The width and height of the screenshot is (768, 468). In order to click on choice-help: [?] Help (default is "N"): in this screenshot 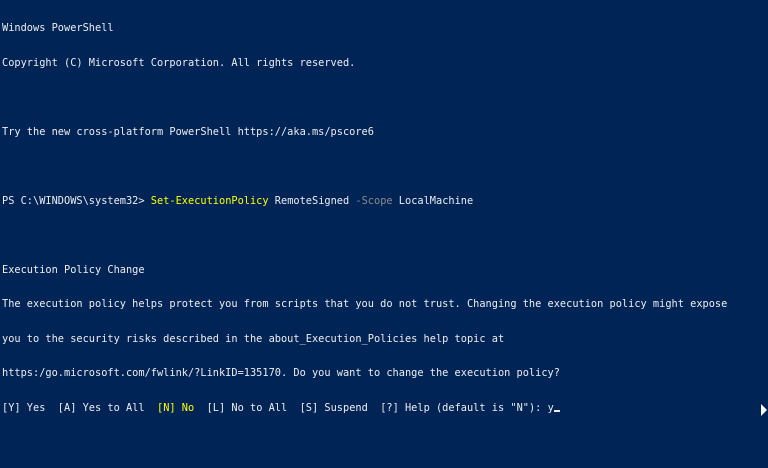, I will do `click(464, 408)`.